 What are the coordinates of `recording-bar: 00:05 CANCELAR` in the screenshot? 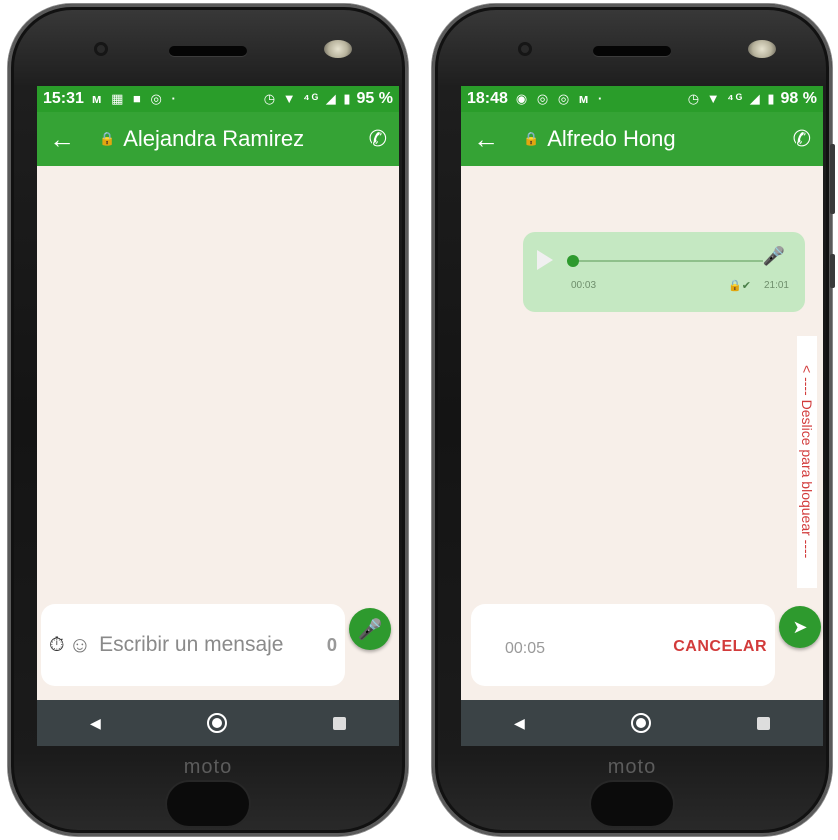 It's located at (623, 645).